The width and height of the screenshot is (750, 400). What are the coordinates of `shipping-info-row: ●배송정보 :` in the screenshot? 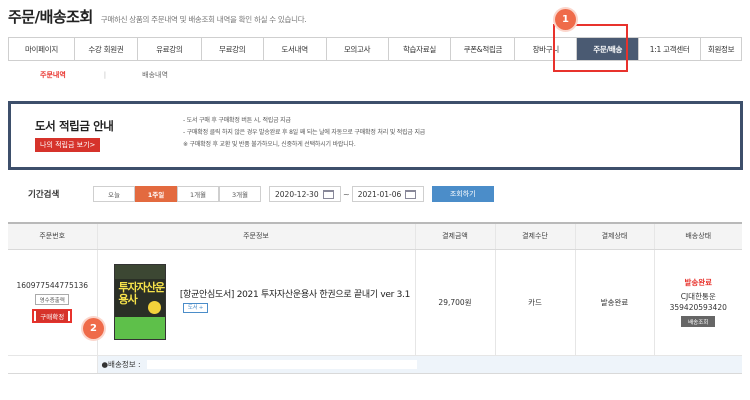 It's located at (375, 364).